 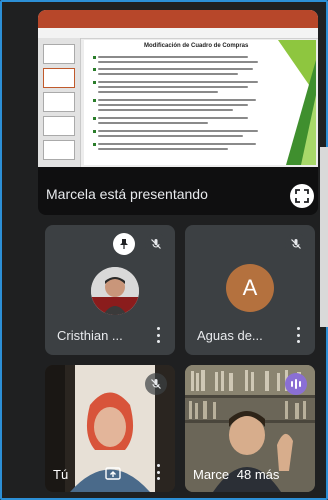 What do you see at coordinates (127, 194) in the screenshot?
I see `presenting-label: Marcela está presentando` at bounding box center [127, 194].